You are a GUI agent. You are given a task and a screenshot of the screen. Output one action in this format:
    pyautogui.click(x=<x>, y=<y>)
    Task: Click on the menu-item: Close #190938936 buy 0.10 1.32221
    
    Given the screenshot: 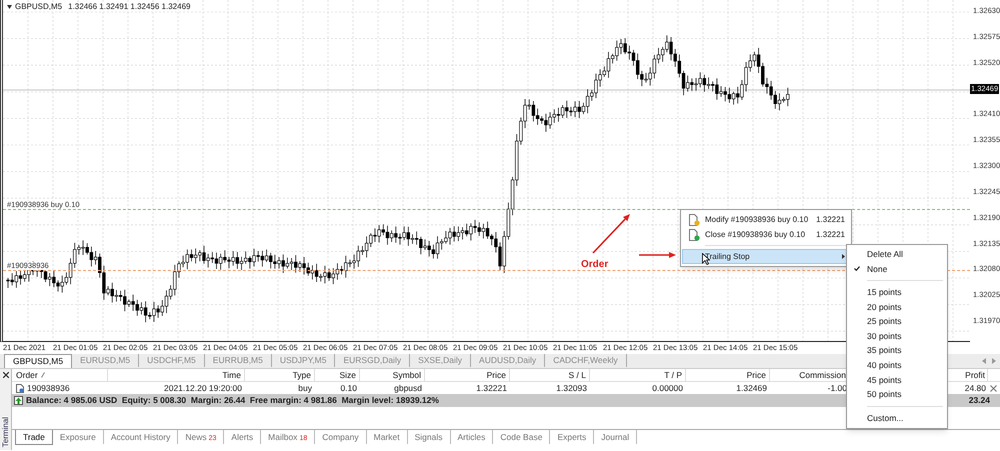 What is the action you would take?
    pyautogui.click(x=766, y=234)
    